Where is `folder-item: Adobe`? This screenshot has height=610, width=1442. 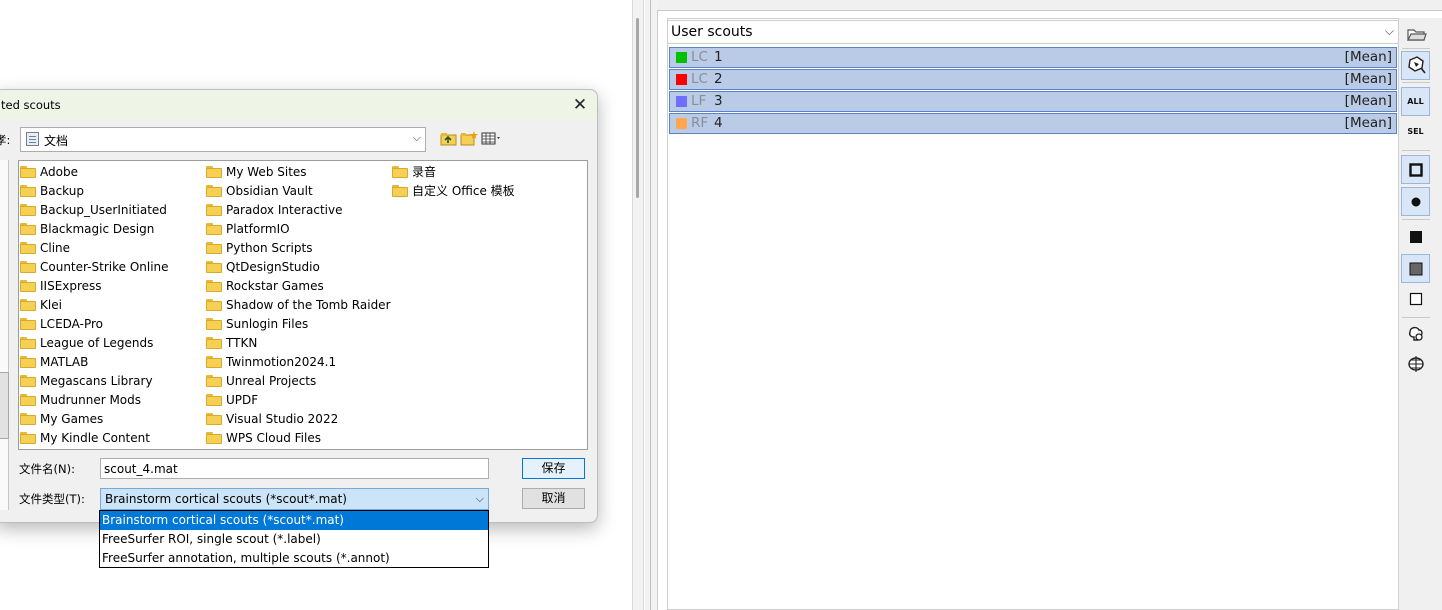 folder-item: Adobe is located at coordinates (94, 172).